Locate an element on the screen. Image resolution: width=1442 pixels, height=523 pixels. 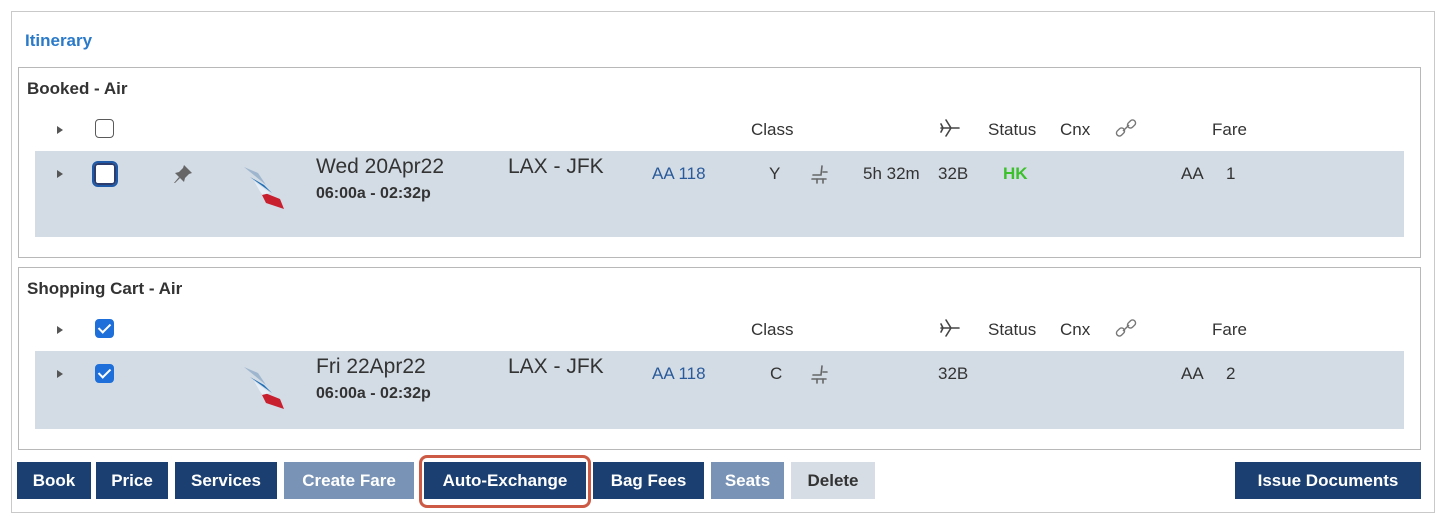
booked-segment-date: Wed 20Apr22 is located at coordinates (380, 166).